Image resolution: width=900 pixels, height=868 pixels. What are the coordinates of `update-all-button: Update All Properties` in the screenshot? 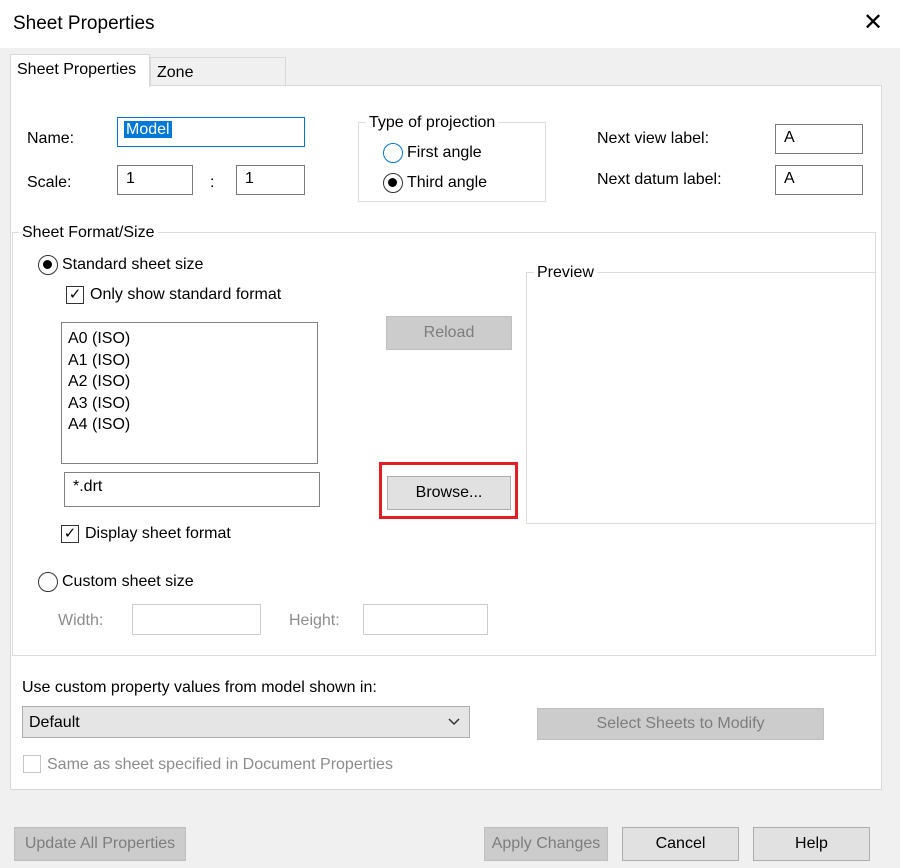 It's located at (100, 844).